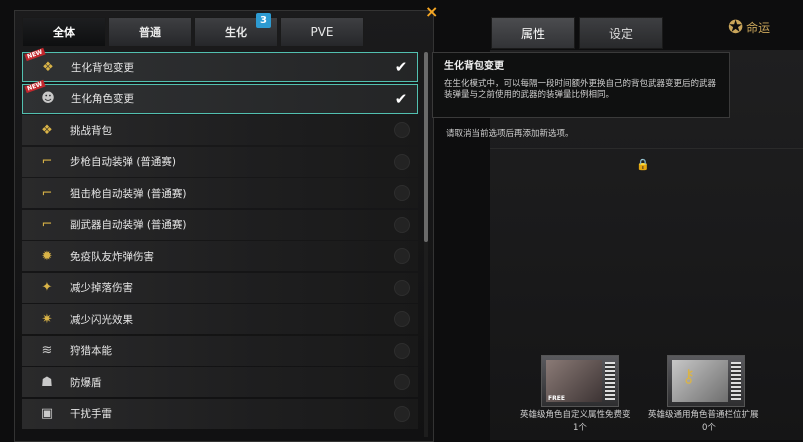 This screenshot has height=442, width=803. I want to click on list-item-label: 生化角色变更, so click(102, 99).